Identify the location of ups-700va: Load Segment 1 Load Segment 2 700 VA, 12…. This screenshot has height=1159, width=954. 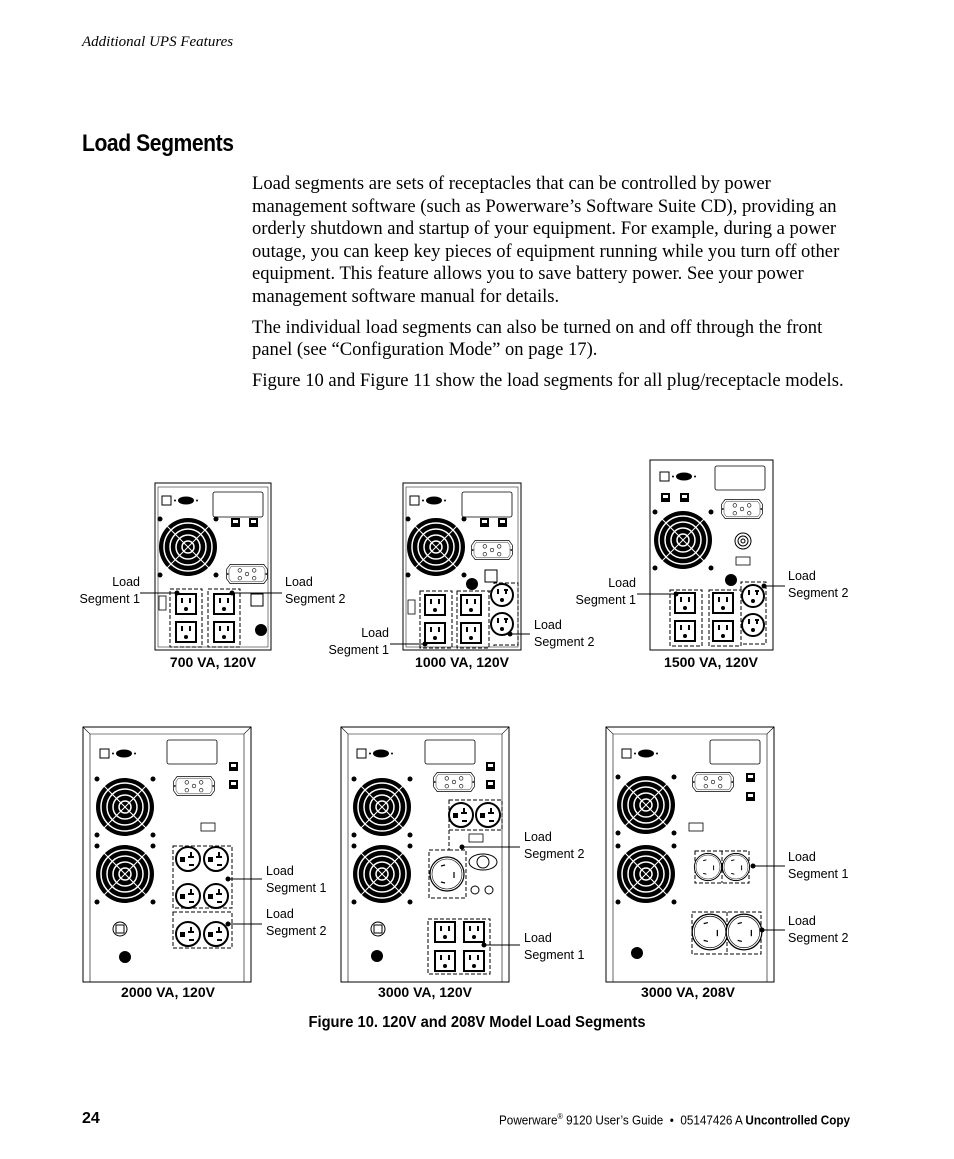
(213, 576).